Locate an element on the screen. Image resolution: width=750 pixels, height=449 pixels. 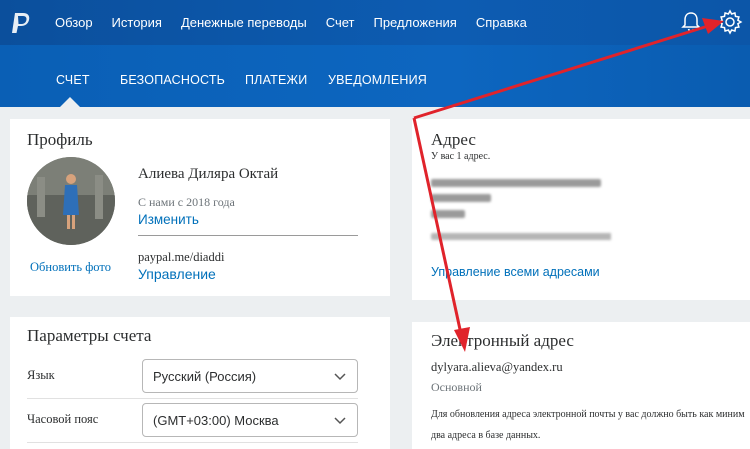
language-label: Язык is located at coordinates (41, 375).